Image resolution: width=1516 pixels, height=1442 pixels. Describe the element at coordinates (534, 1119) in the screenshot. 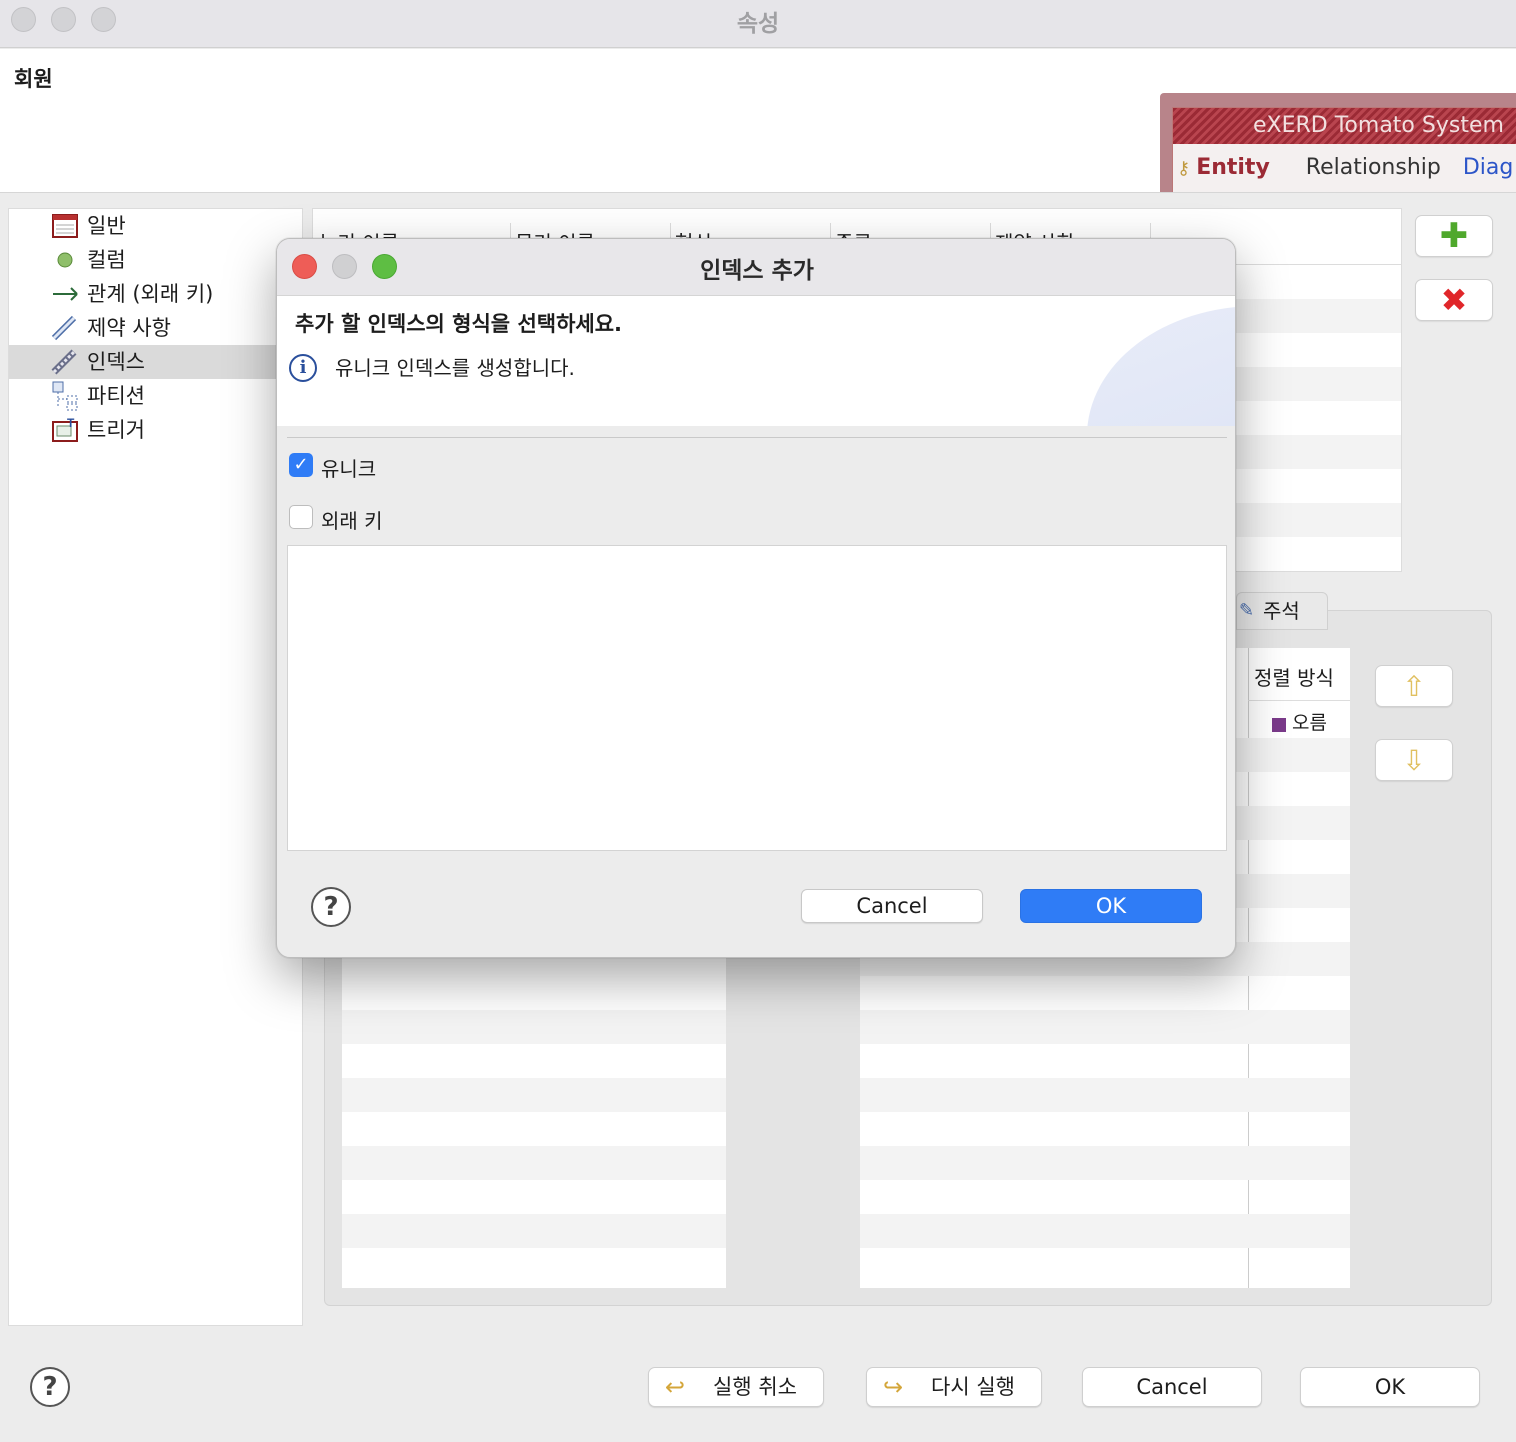

I see `index-column-list` at that location.